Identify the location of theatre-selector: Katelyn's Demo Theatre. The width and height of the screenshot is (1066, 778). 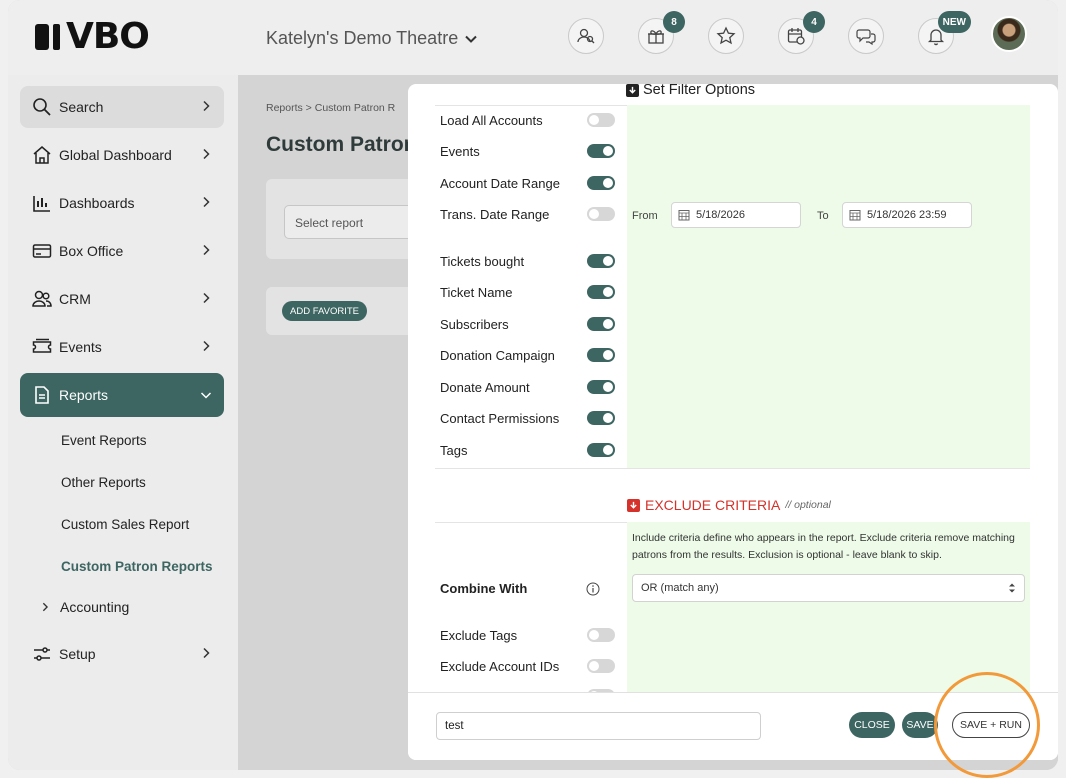
(372, 38).